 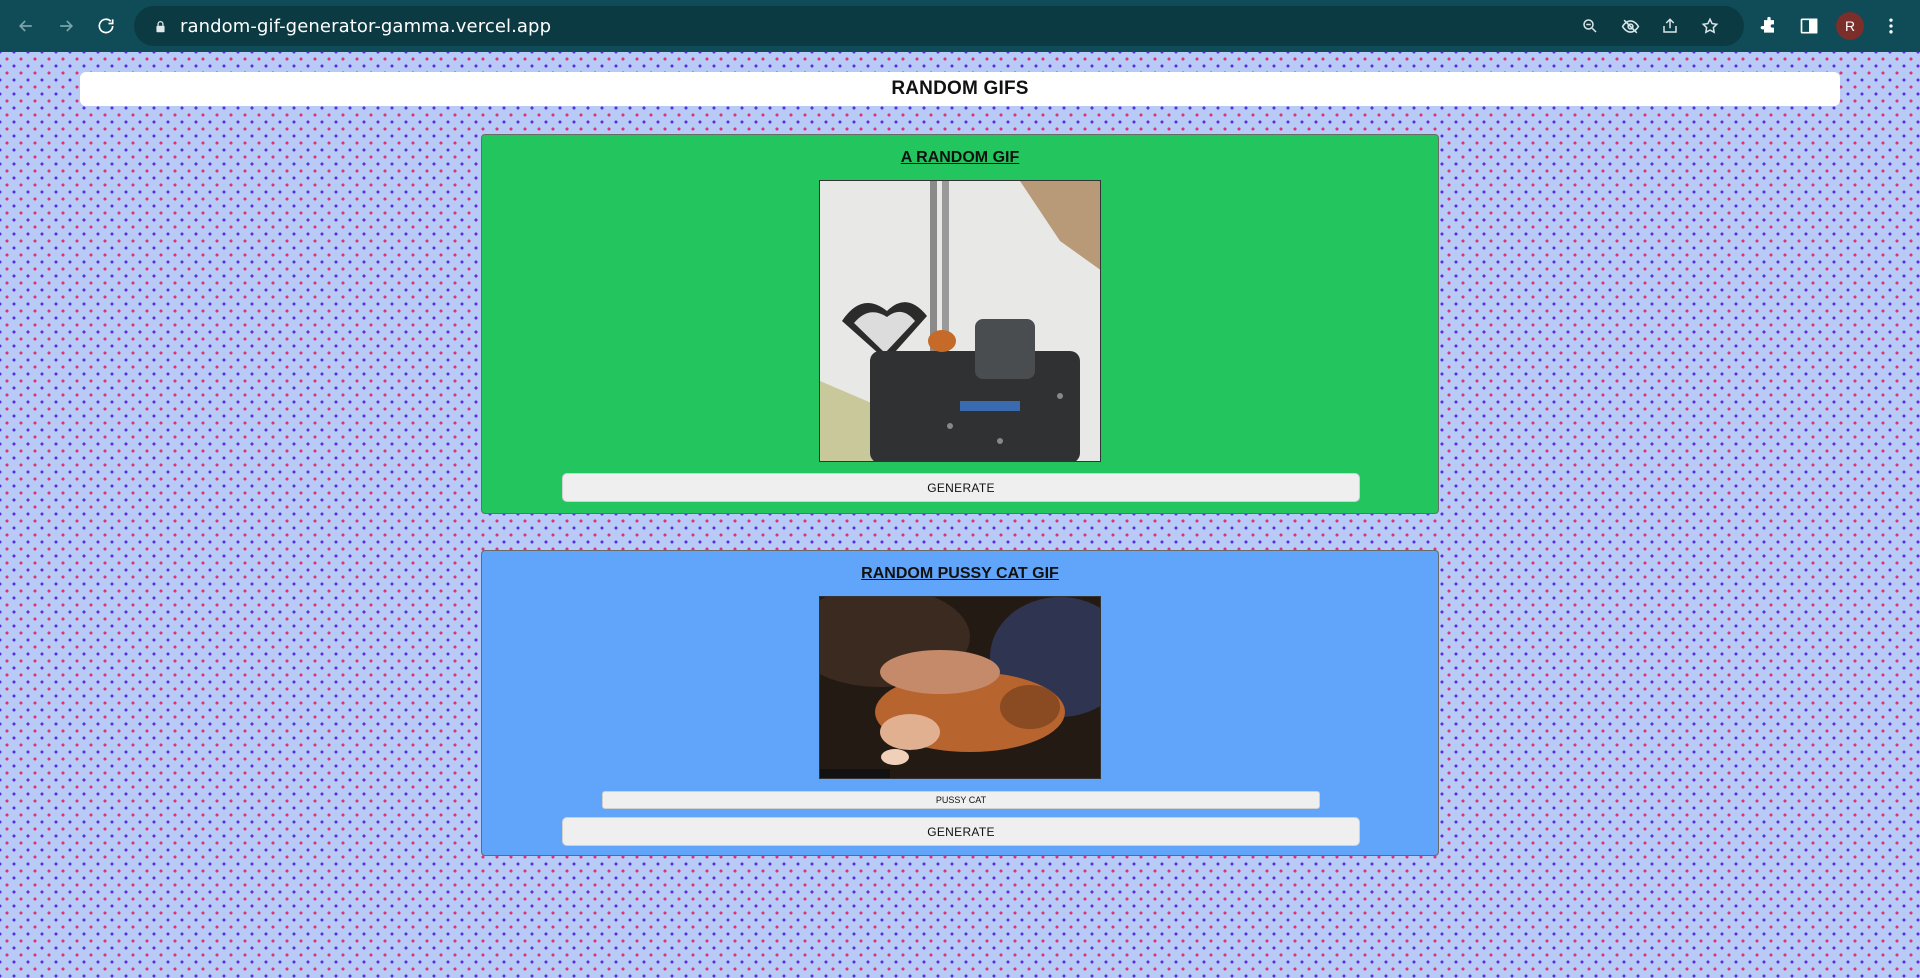 What do you see at coordinates (1670, 26) in the screenshot?
I see `share-icon` at bounding box center [1670, 26].